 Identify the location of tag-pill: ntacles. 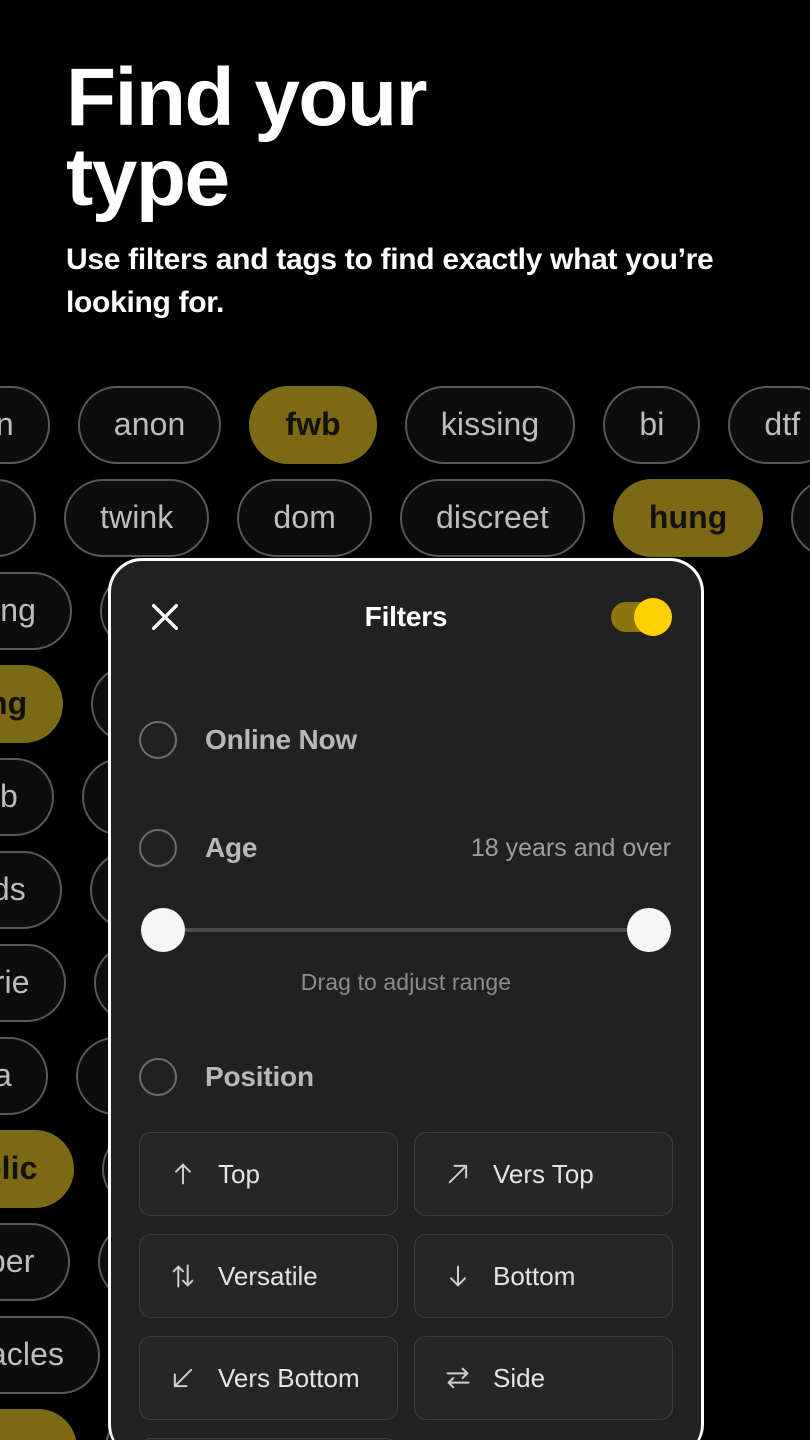
(50, 1354).